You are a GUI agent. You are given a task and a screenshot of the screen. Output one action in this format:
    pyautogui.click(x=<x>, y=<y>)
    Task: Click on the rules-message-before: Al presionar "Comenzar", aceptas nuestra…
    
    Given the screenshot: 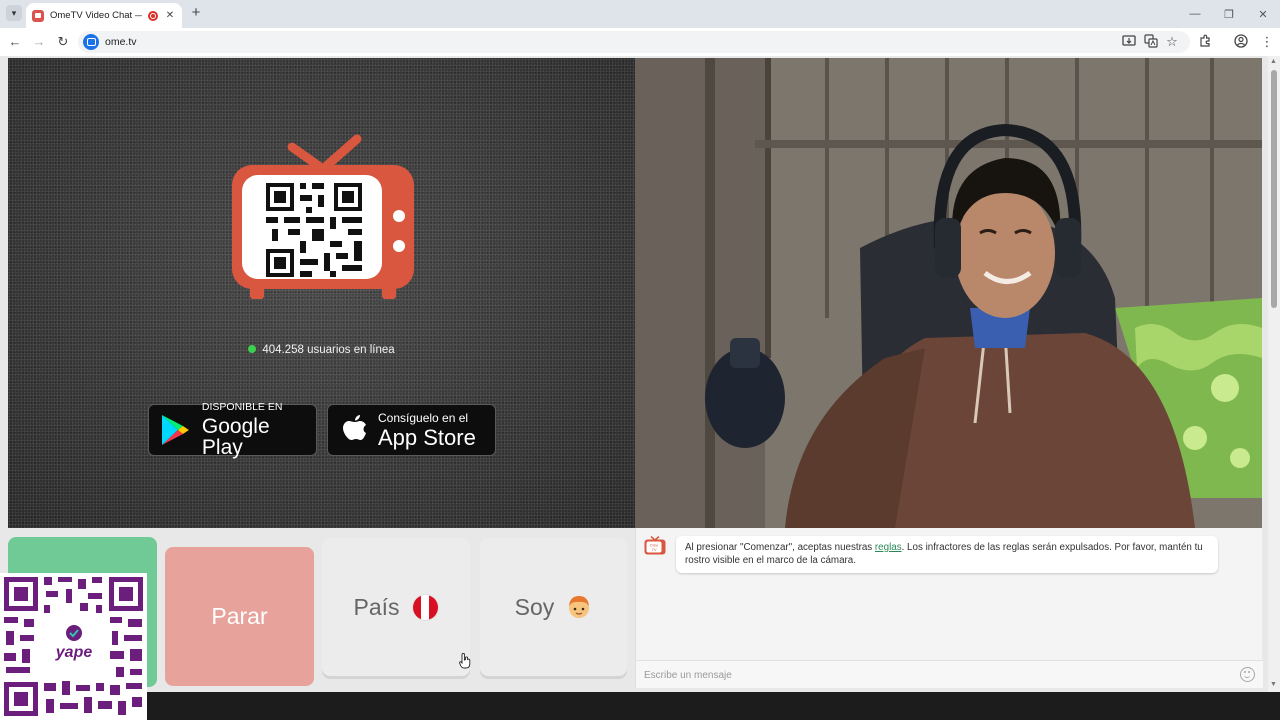 What is the action you would take?
    pyautogui.click(x=780, y=547)
    